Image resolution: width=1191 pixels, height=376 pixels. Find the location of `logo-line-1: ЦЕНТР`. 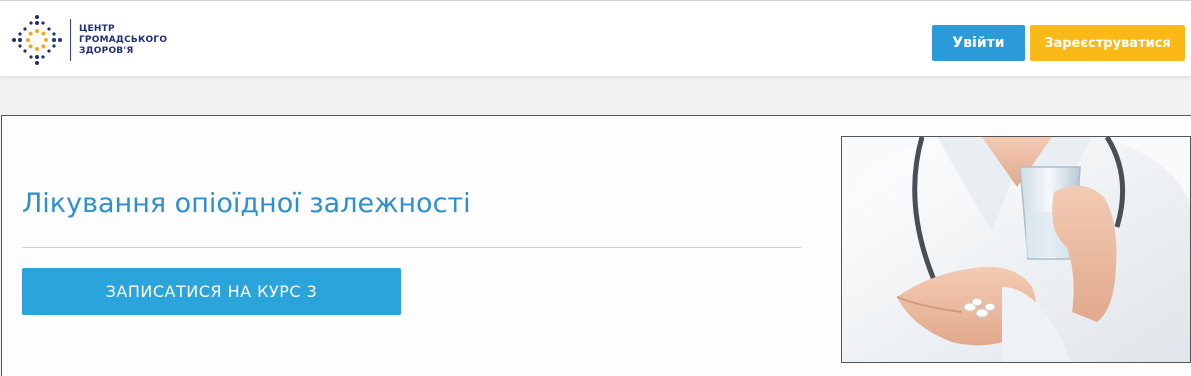

logo-line-1: ЦЕНТР is located at coordinates (97, 28).